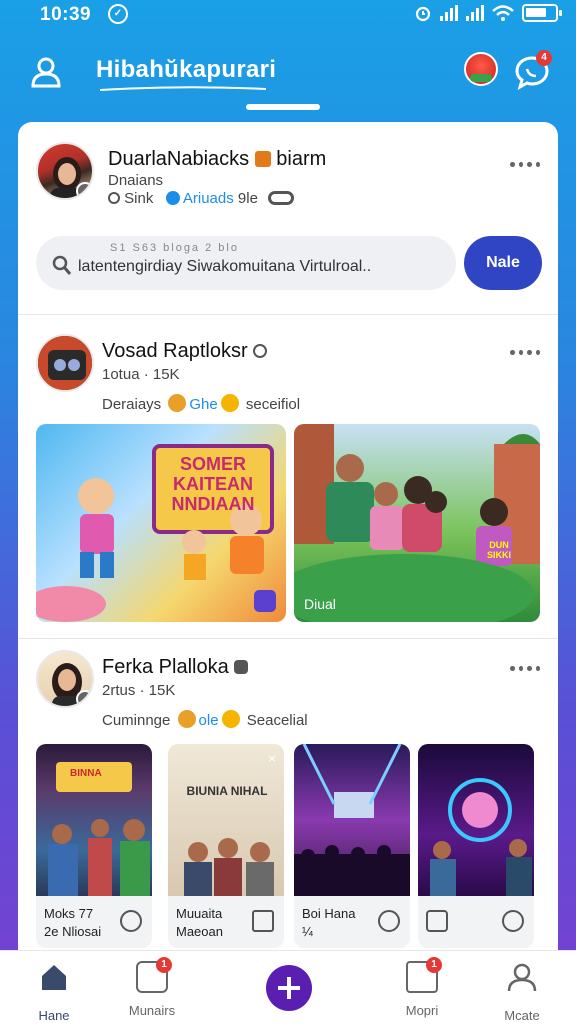 Image resolution: width=576 pixels, height=1024 pixels. I want to click on app-title: Hibahŭkapurari, so click(186, 69).